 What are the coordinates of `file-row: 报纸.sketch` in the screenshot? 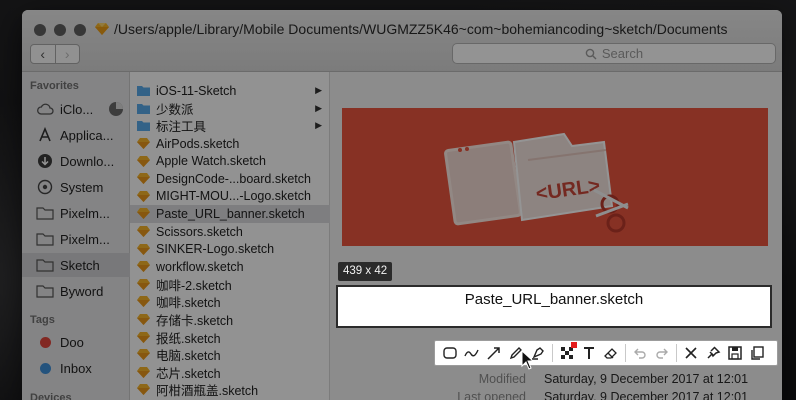 It's located at (230, 337).